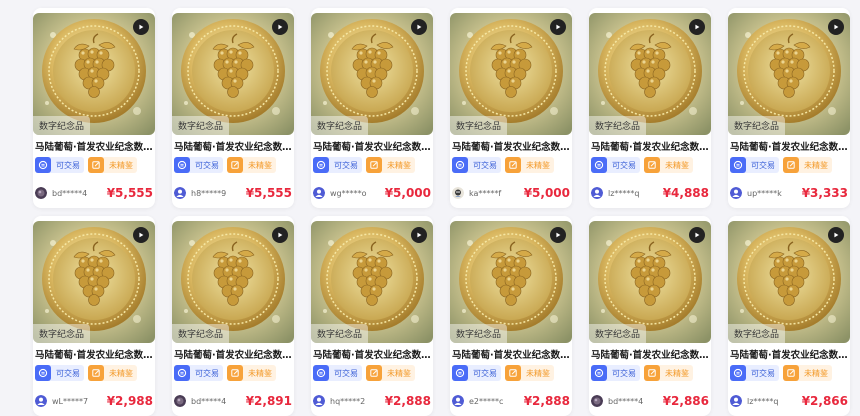 The image size is (860, 416). What do you see at coordinates (824, 401) in the screenshot?
I see `price: ¥2,866` at bounding box center [824, 401].